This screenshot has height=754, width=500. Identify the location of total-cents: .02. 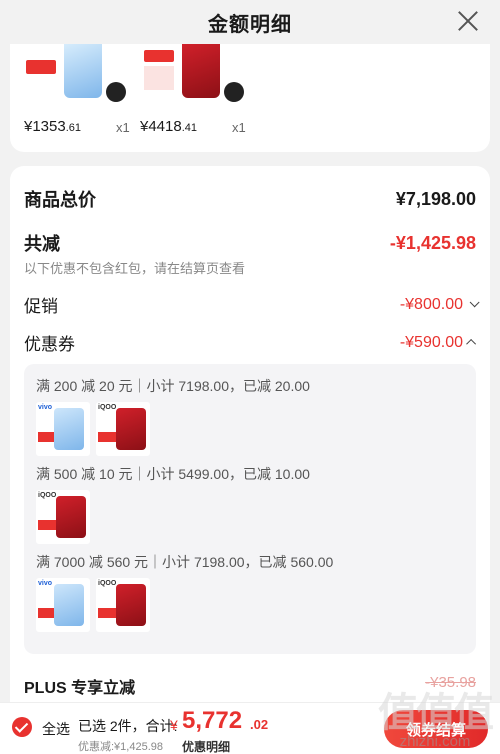
(259, 724).